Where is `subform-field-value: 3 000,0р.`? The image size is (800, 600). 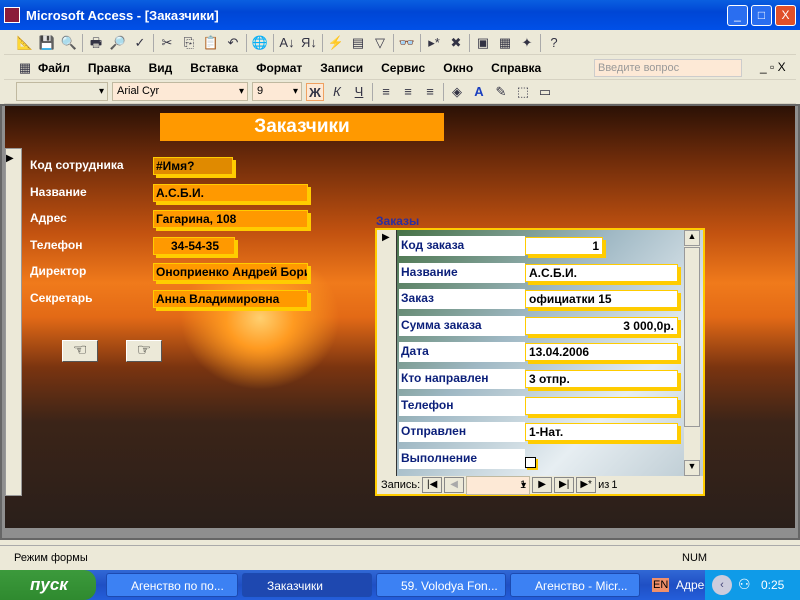
subform-field-value: 3 000,0р. is located at coordinates (601, 325).